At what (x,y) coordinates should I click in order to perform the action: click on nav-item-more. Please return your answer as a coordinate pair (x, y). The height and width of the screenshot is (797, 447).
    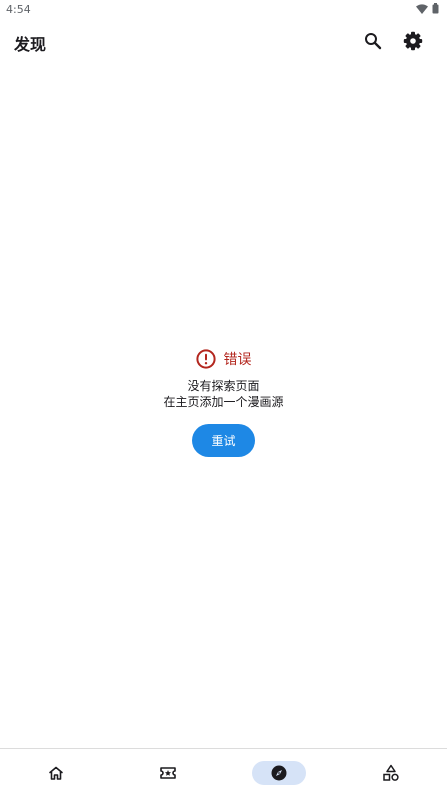
    Looking at the image, I should click on (391, 773).